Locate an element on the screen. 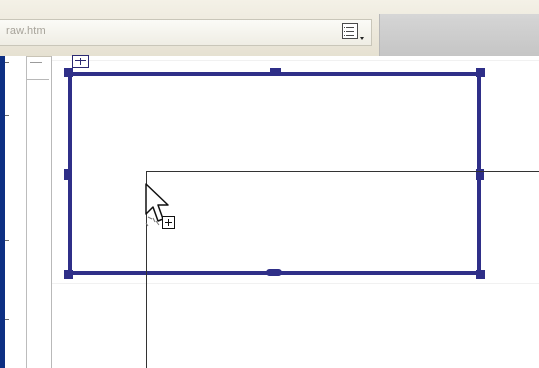  resize-handle-bottom-middle is located at coordinates (274, 272).